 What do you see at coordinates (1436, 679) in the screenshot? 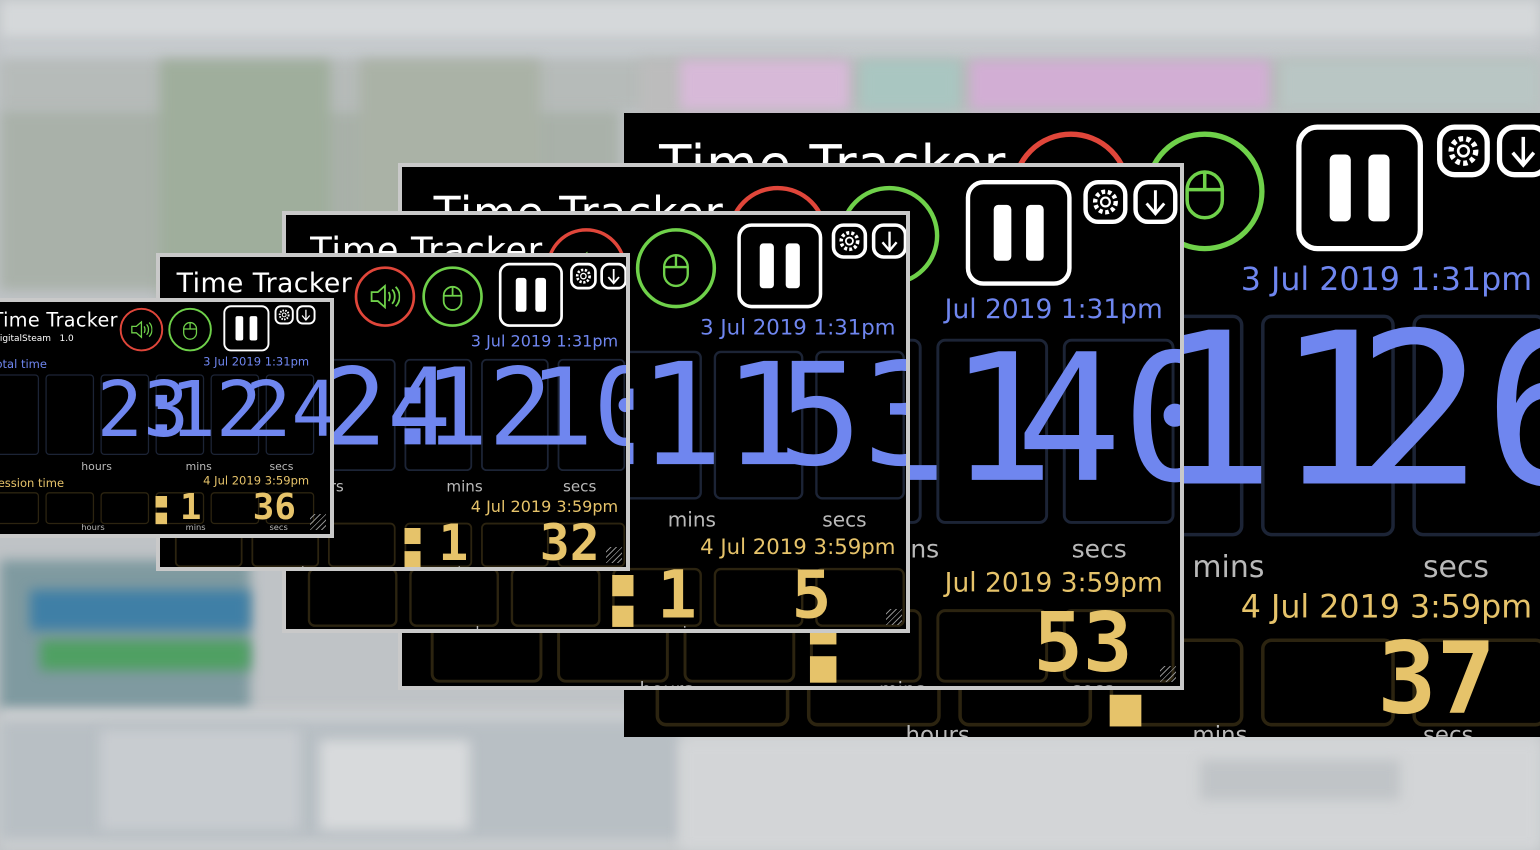
I see `session-secs: 37` at bounding box center [1436, 679].